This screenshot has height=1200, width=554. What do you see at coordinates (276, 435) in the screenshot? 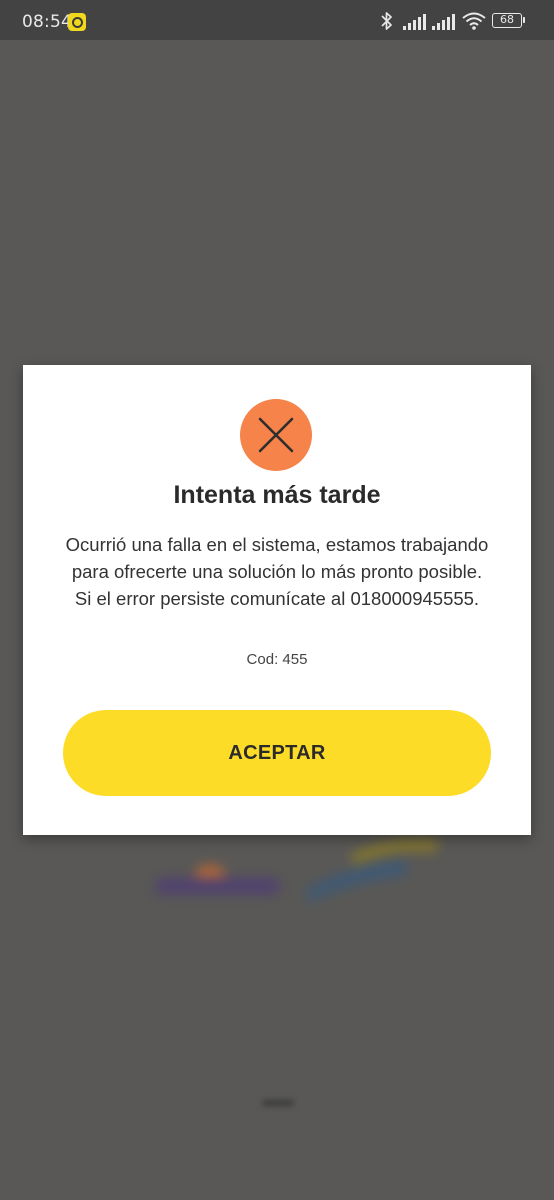
I see `close-icon` at bounding box center [276, 435].